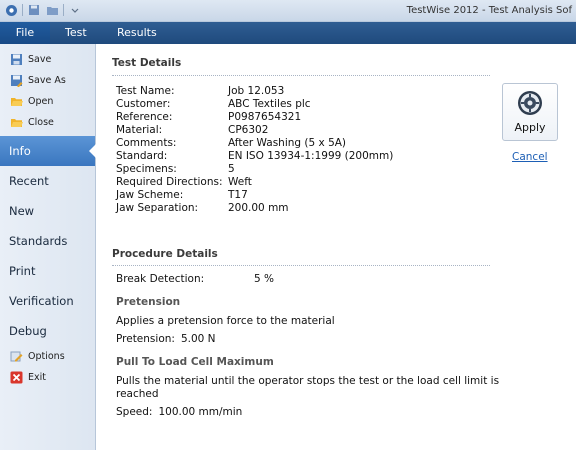 The width and height of the screenshot is (576, 450). What do you see at coordinates (258, 208) in the screenshot?
I see `detail-value: 200.00 mm` at bounding box center [258, 208].